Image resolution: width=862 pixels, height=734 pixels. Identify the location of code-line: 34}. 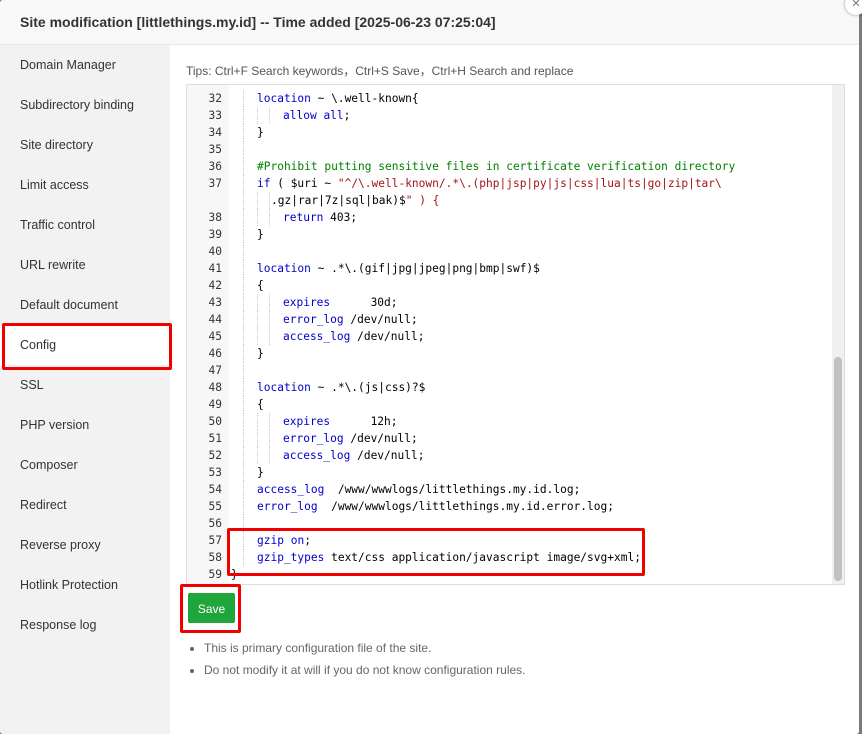
(507, 132).